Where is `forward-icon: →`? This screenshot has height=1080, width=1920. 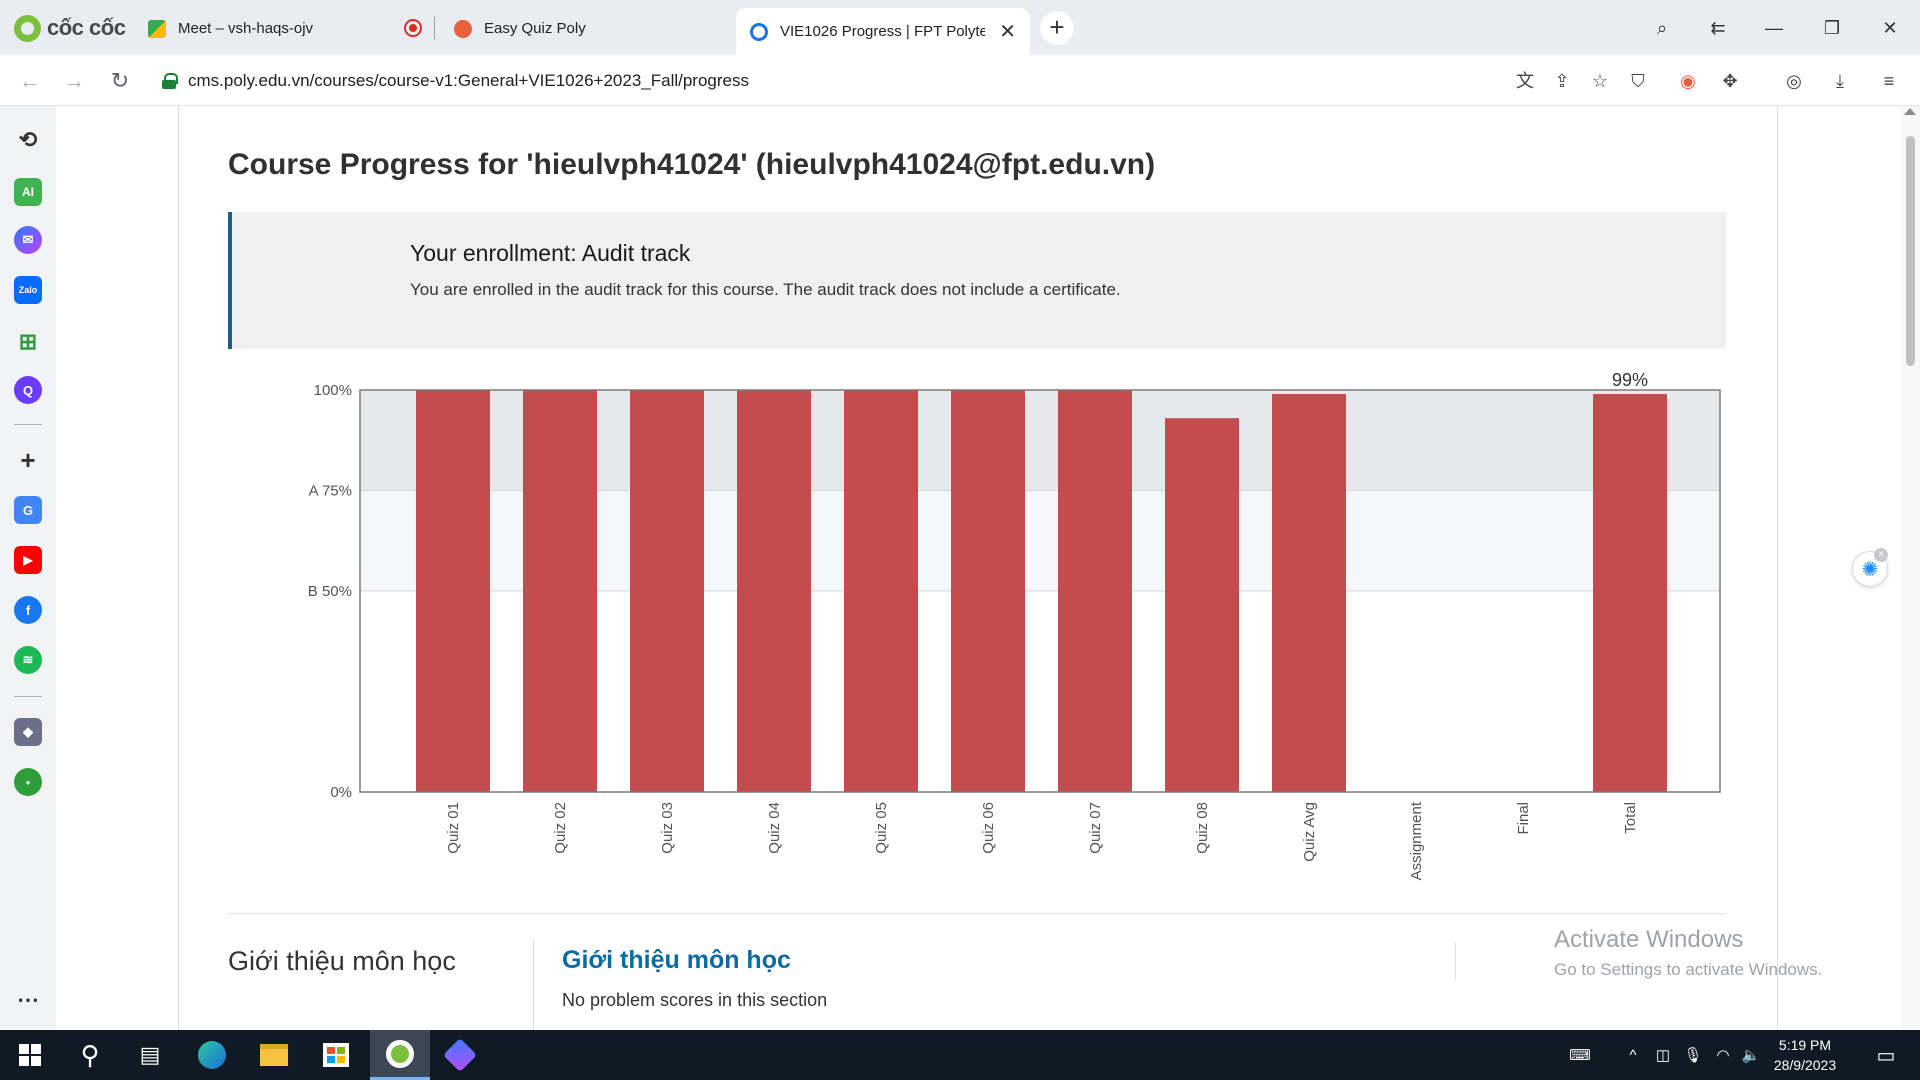 forward-icon: → is located at coordinates (74, 81).